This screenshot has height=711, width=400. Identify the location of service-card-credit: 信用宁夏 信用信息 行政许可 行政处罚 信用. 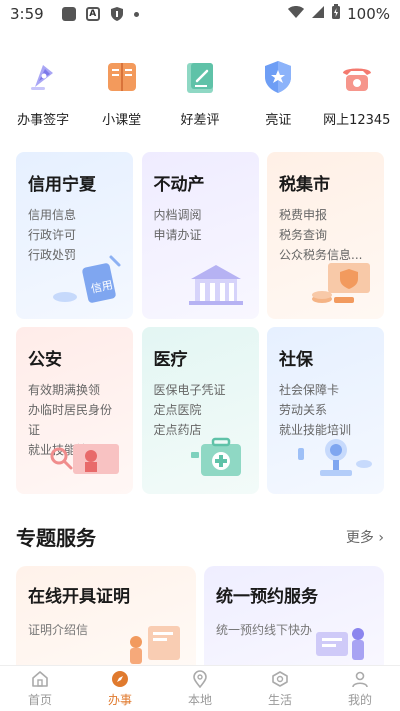
(74, 235).